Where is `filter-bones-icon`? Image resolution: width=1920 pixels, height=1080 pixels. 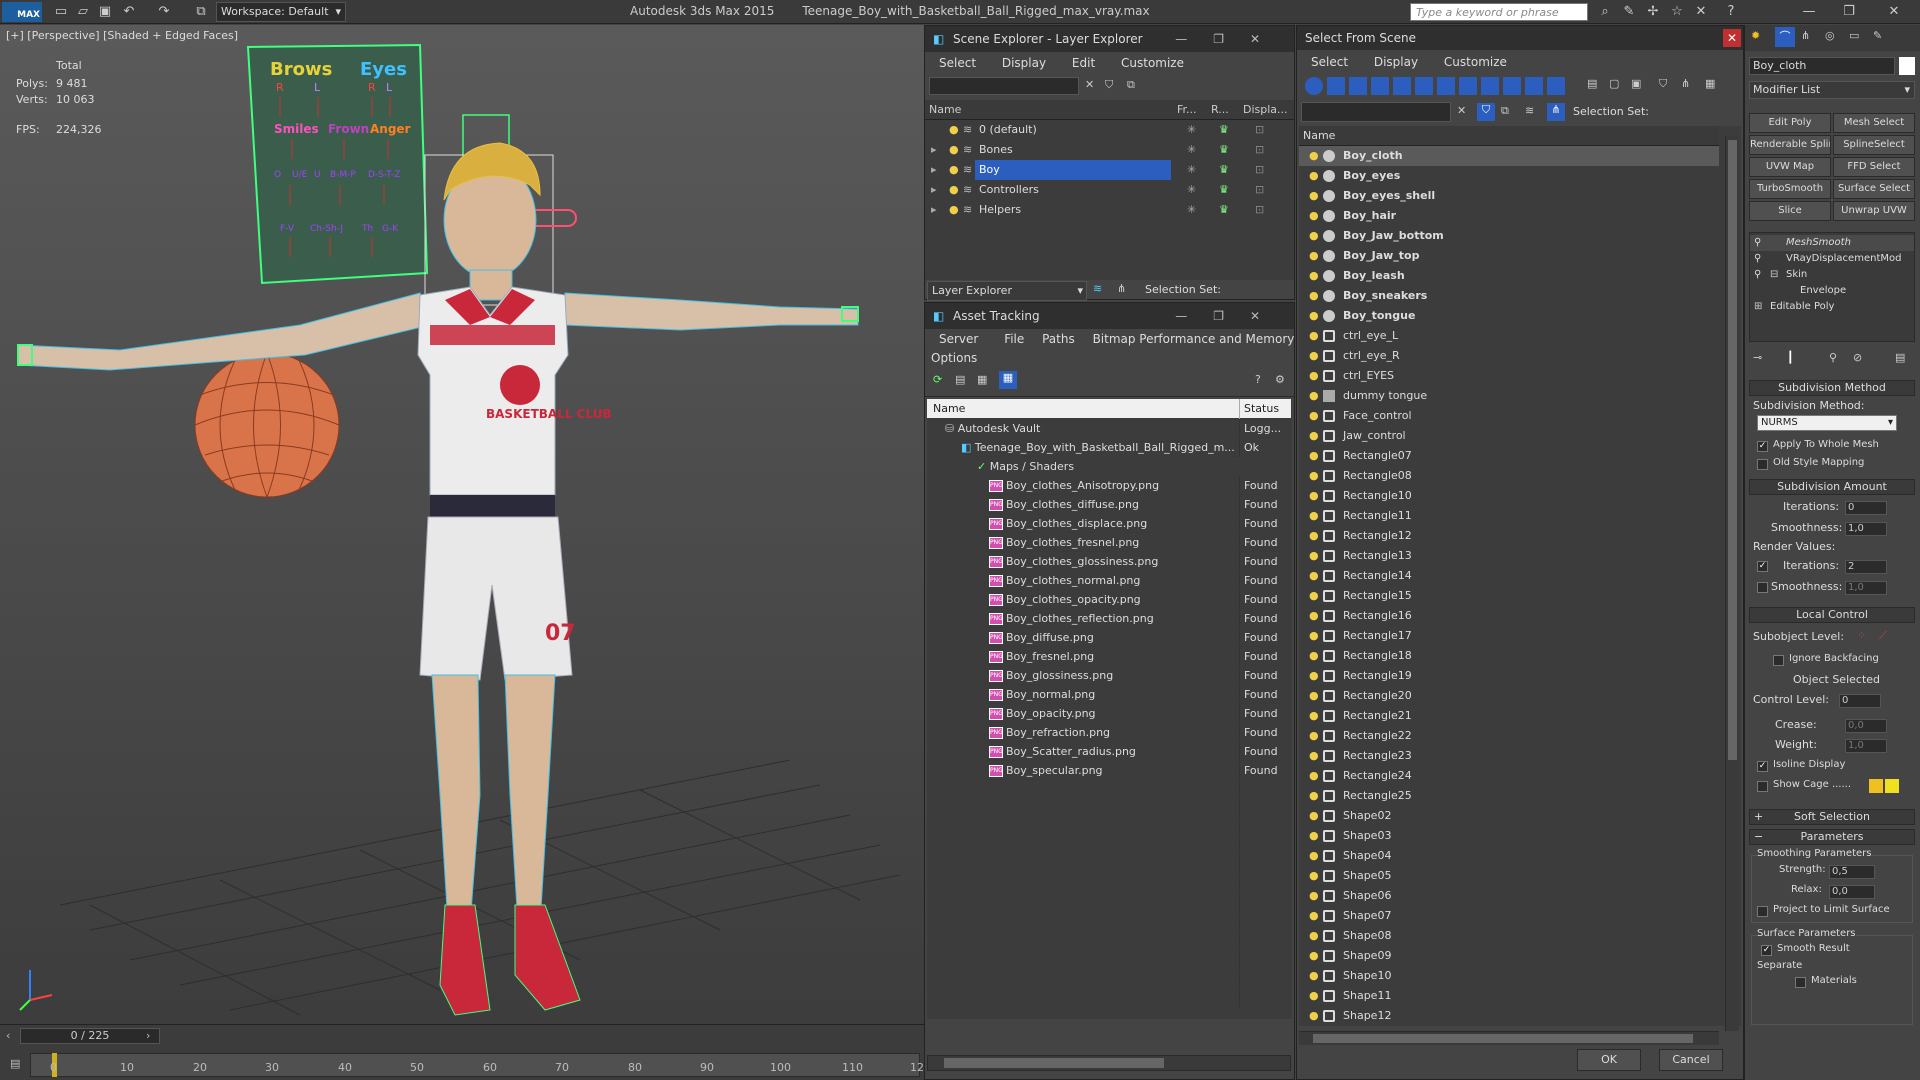 filter-bones-icon is located at coordinates (1490, 86).